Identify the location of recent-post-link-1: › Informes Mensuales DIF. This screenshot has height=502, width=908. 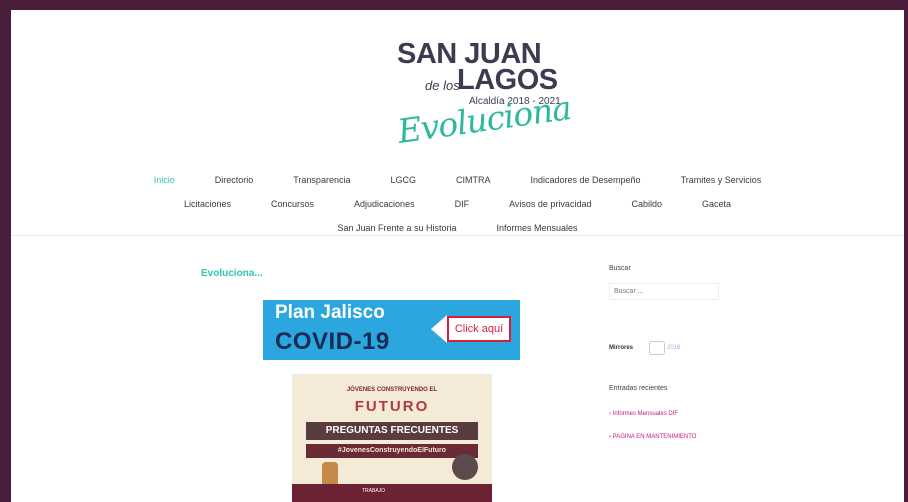
(643, 414).